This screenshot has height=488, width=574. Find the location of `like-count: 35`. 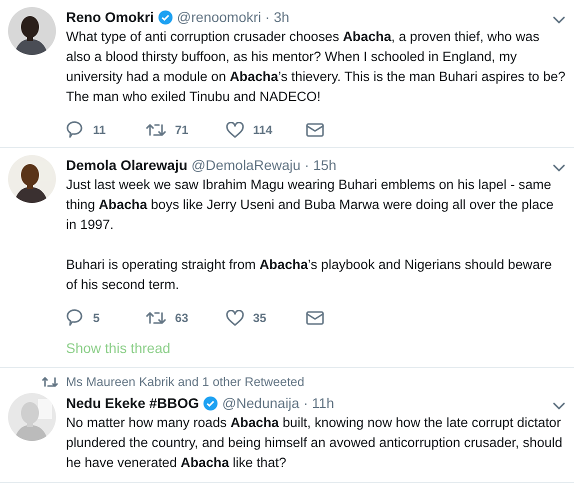

like-count: 35 is located at coordinates (259, 317).